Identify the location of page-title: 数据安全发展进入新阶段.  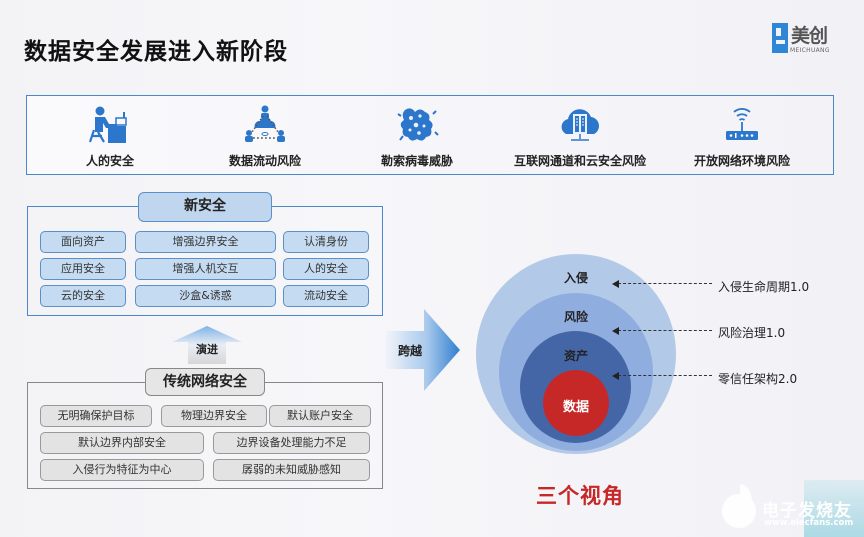
(156, 52).